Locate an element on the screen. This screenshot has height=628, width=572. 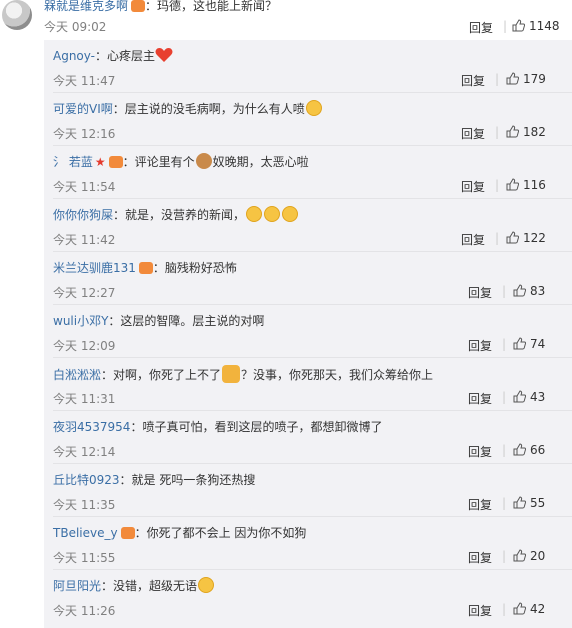
username-link: wuli小邓Y is located at coordinates (80, 321).